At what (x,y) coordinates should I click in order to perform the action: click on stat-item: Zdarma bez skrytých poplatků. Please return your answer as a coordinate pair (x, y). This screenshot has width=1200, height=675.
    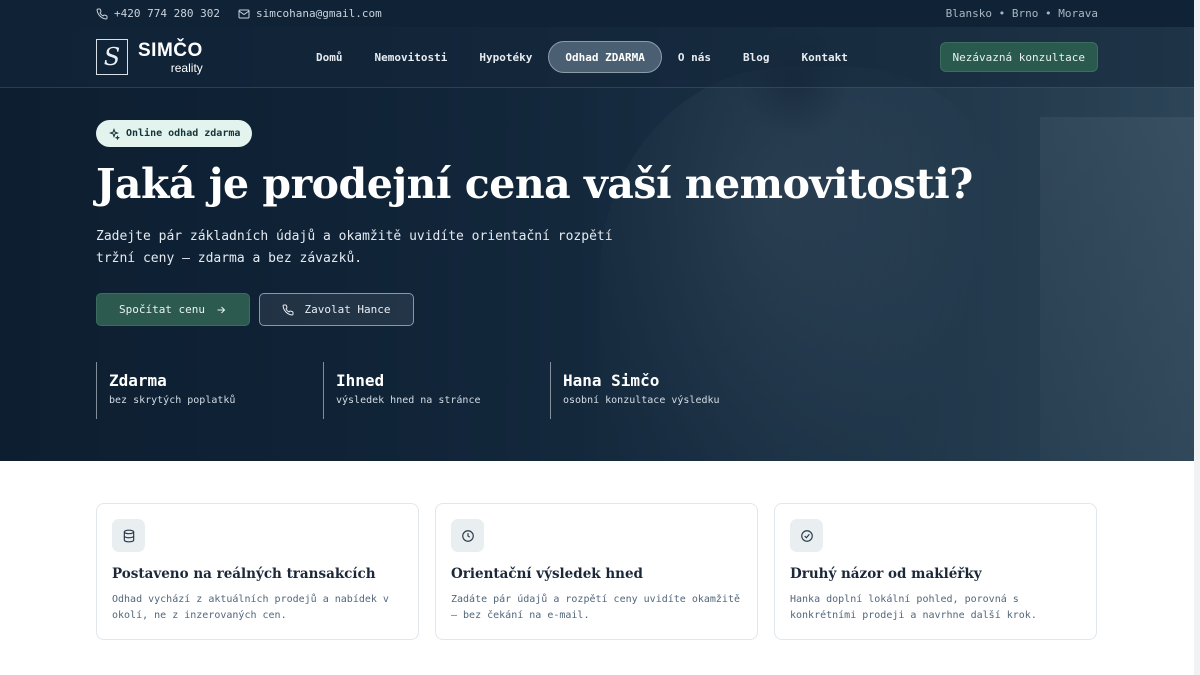
    Looking at the image, I should click on (209, 390).